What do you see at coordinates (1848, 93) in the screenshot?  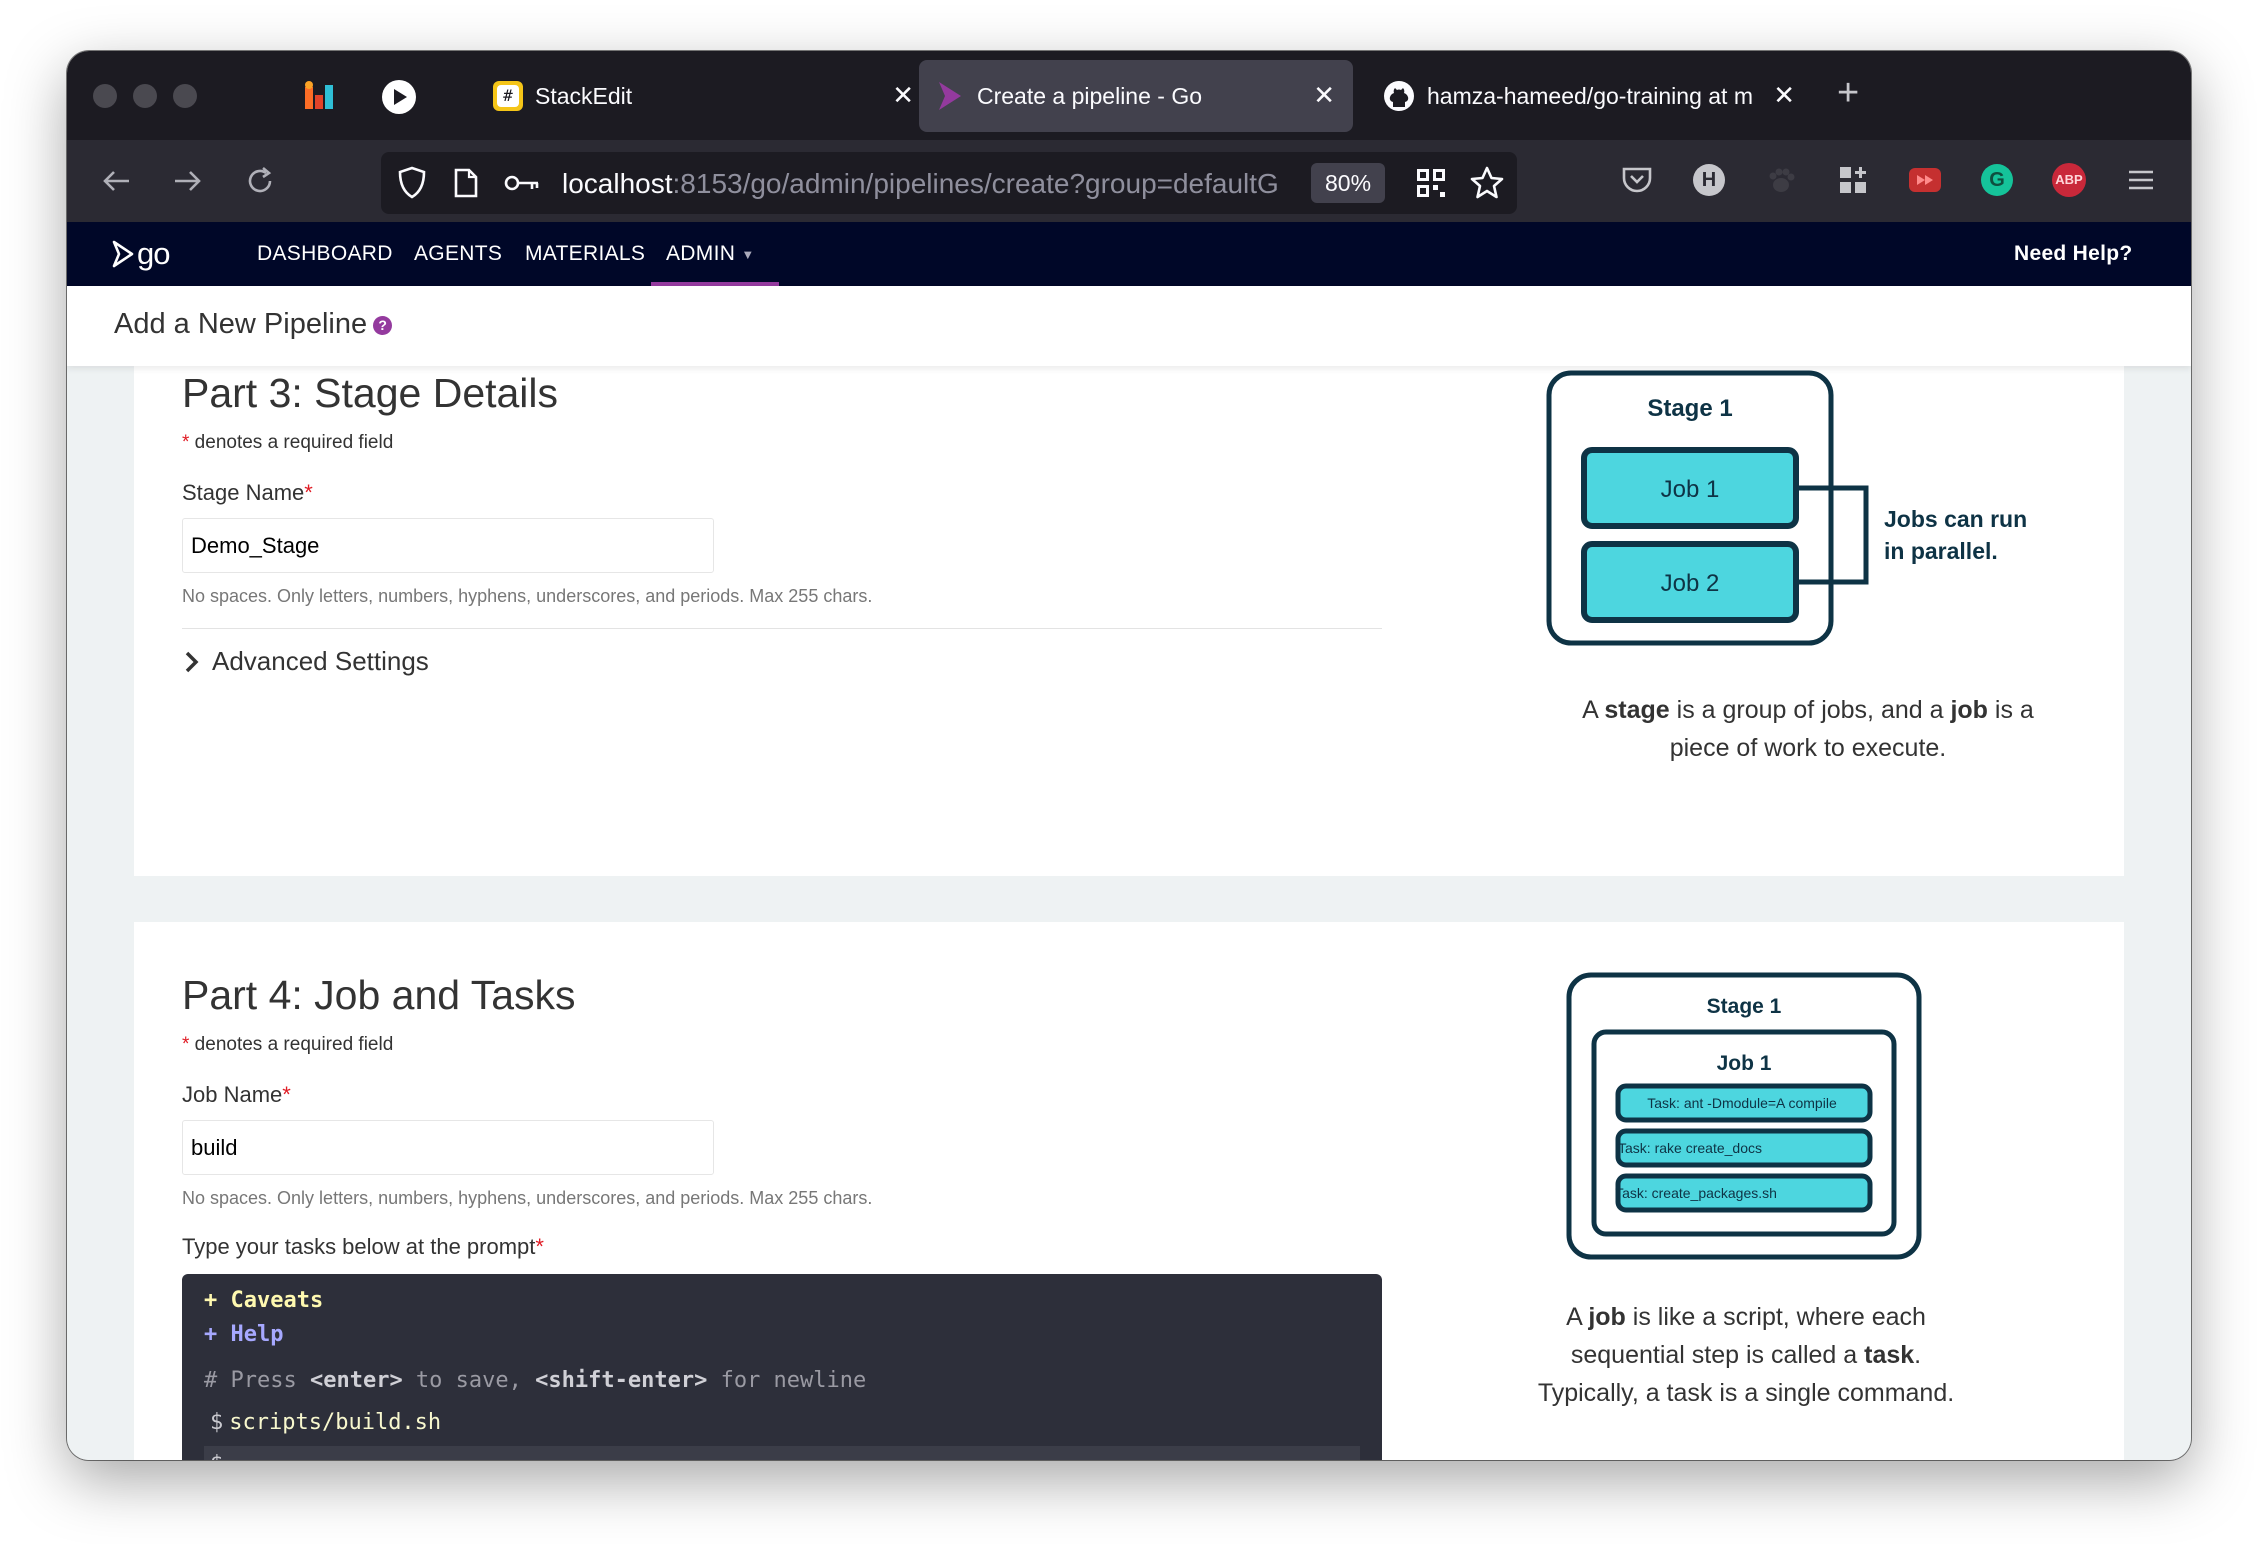 I see `new-tab-icon: +` at bounding box center [1848, 93].